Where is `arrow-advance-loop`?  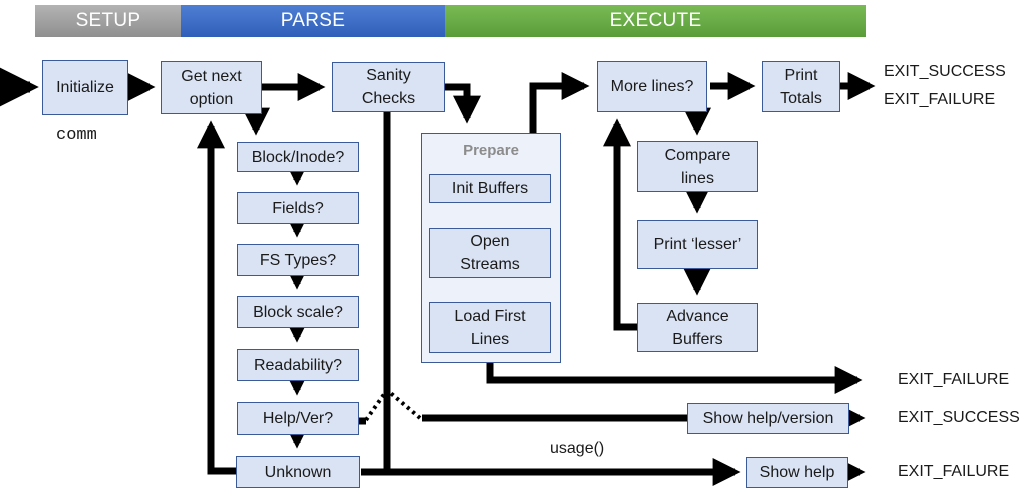
arrow-advance-loop is located at coordinates (620, 224).